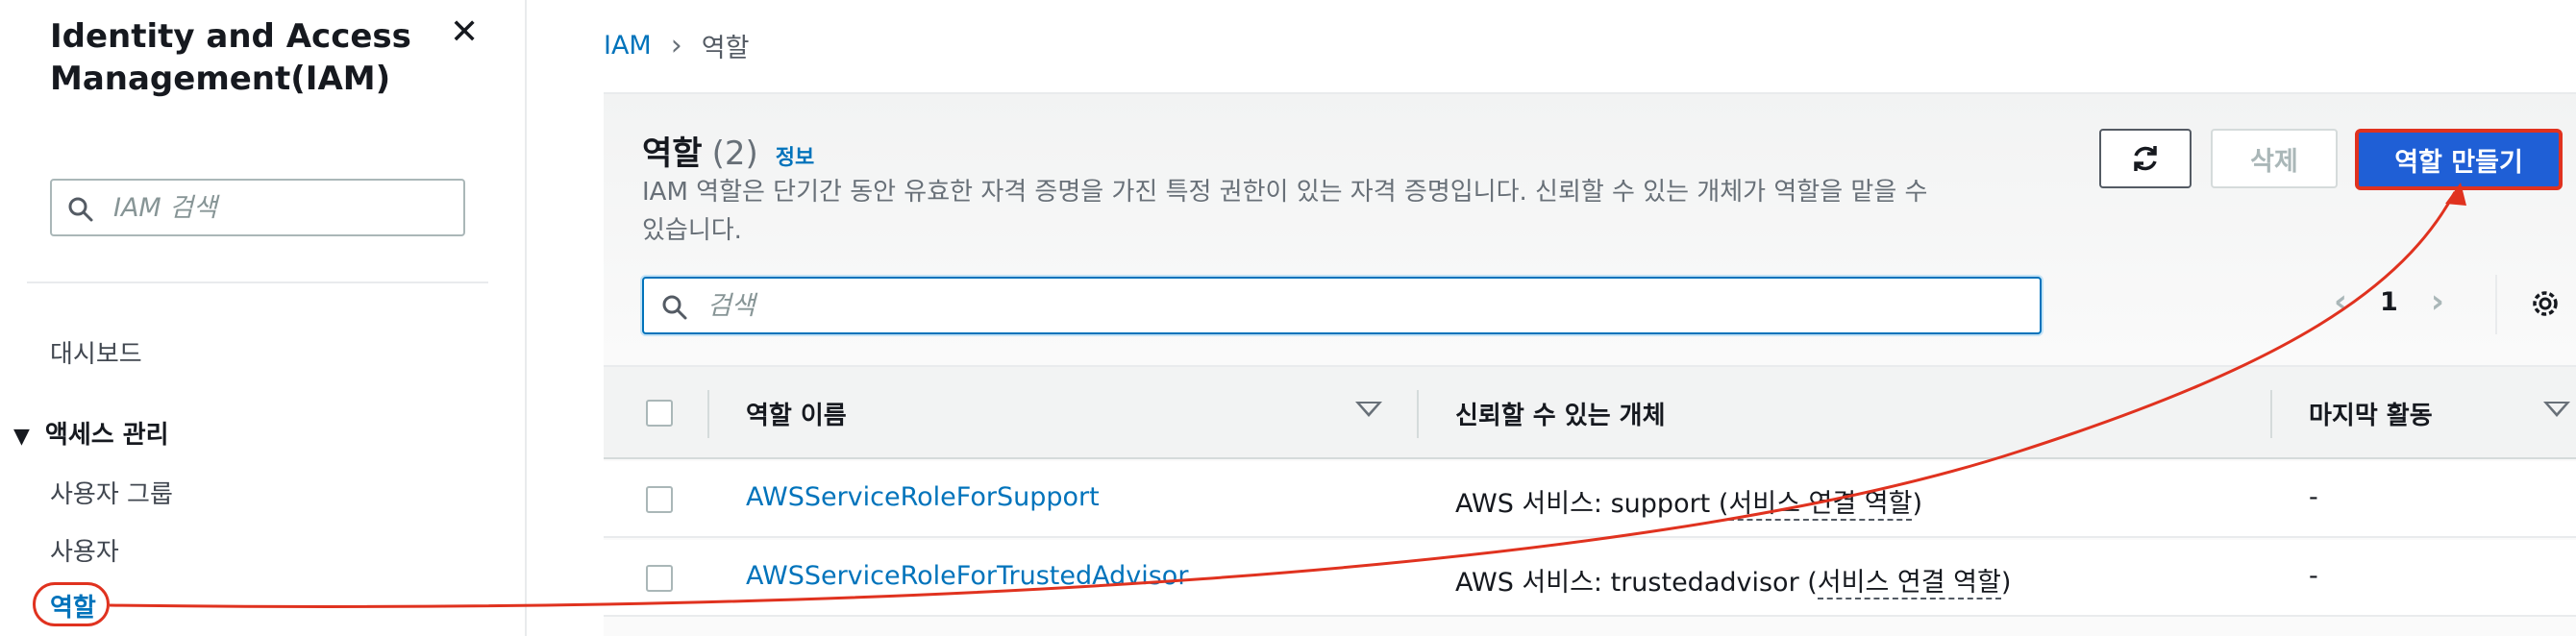  Describe the element at coordinates (112, 493) in the screenshot. I see `sidebar-item-user-groups: 사용자 그룹` at that location.